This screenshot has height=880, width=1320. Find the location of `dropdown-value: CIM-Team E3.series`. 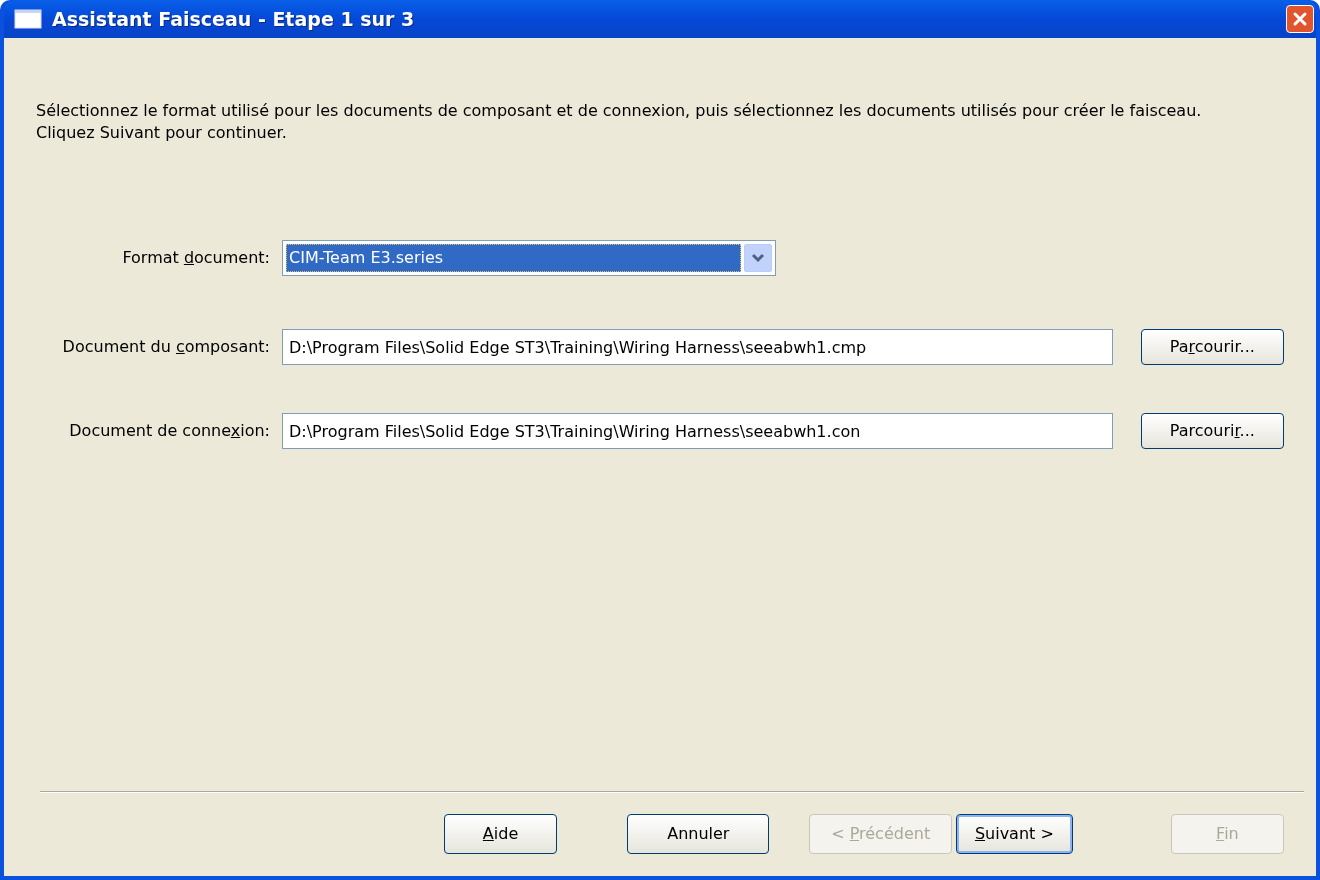

dropdown-value: CIM-Team E3.series is located at coordinates (513, 258).